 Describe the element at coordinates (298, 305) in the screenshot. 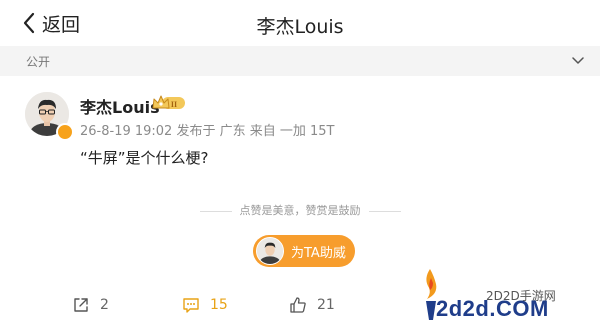

I see `thumbs-up-icon` at that location.